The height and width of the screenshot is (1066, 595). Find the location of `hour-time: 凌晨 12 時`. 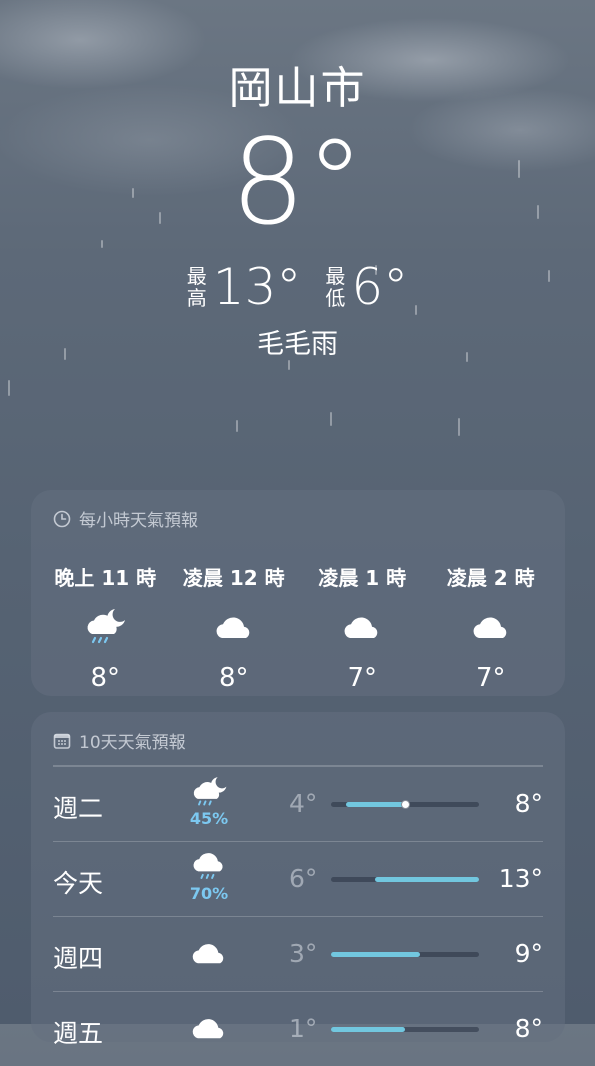

hour-time: 凌晨 12 時 is located at coordinates (233, 578).